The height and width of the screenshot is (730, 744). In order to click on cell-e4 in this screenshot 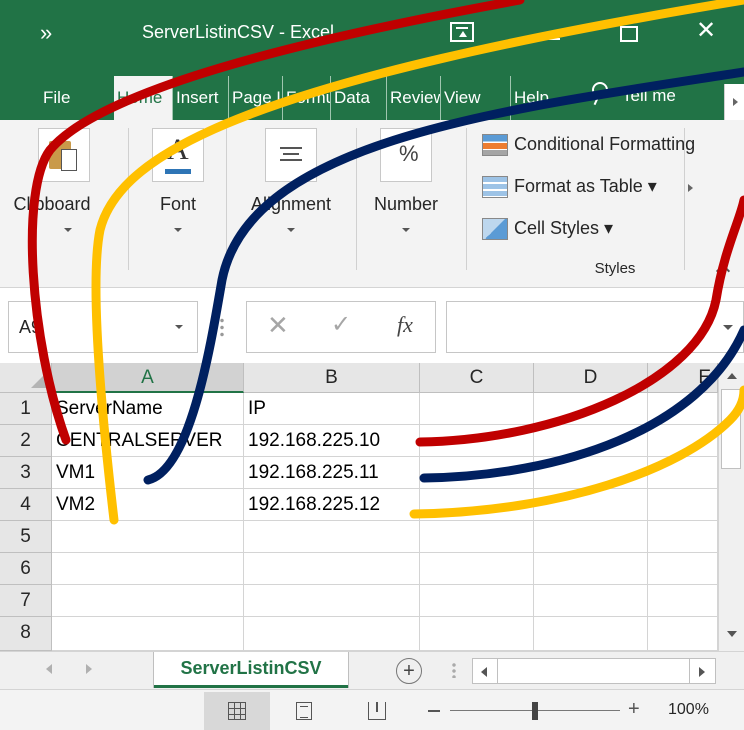, I will do `click(683, 505)`.